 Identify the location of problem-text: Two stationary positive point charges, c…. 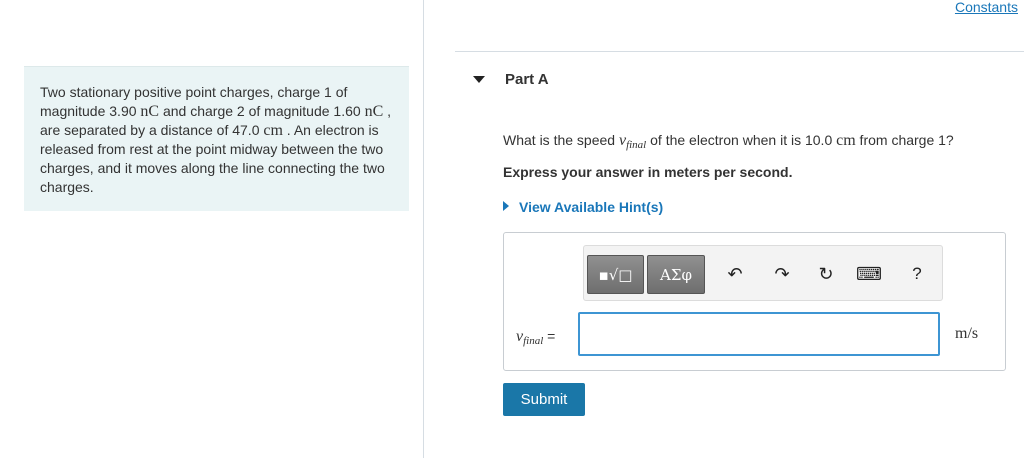
(216, 139).